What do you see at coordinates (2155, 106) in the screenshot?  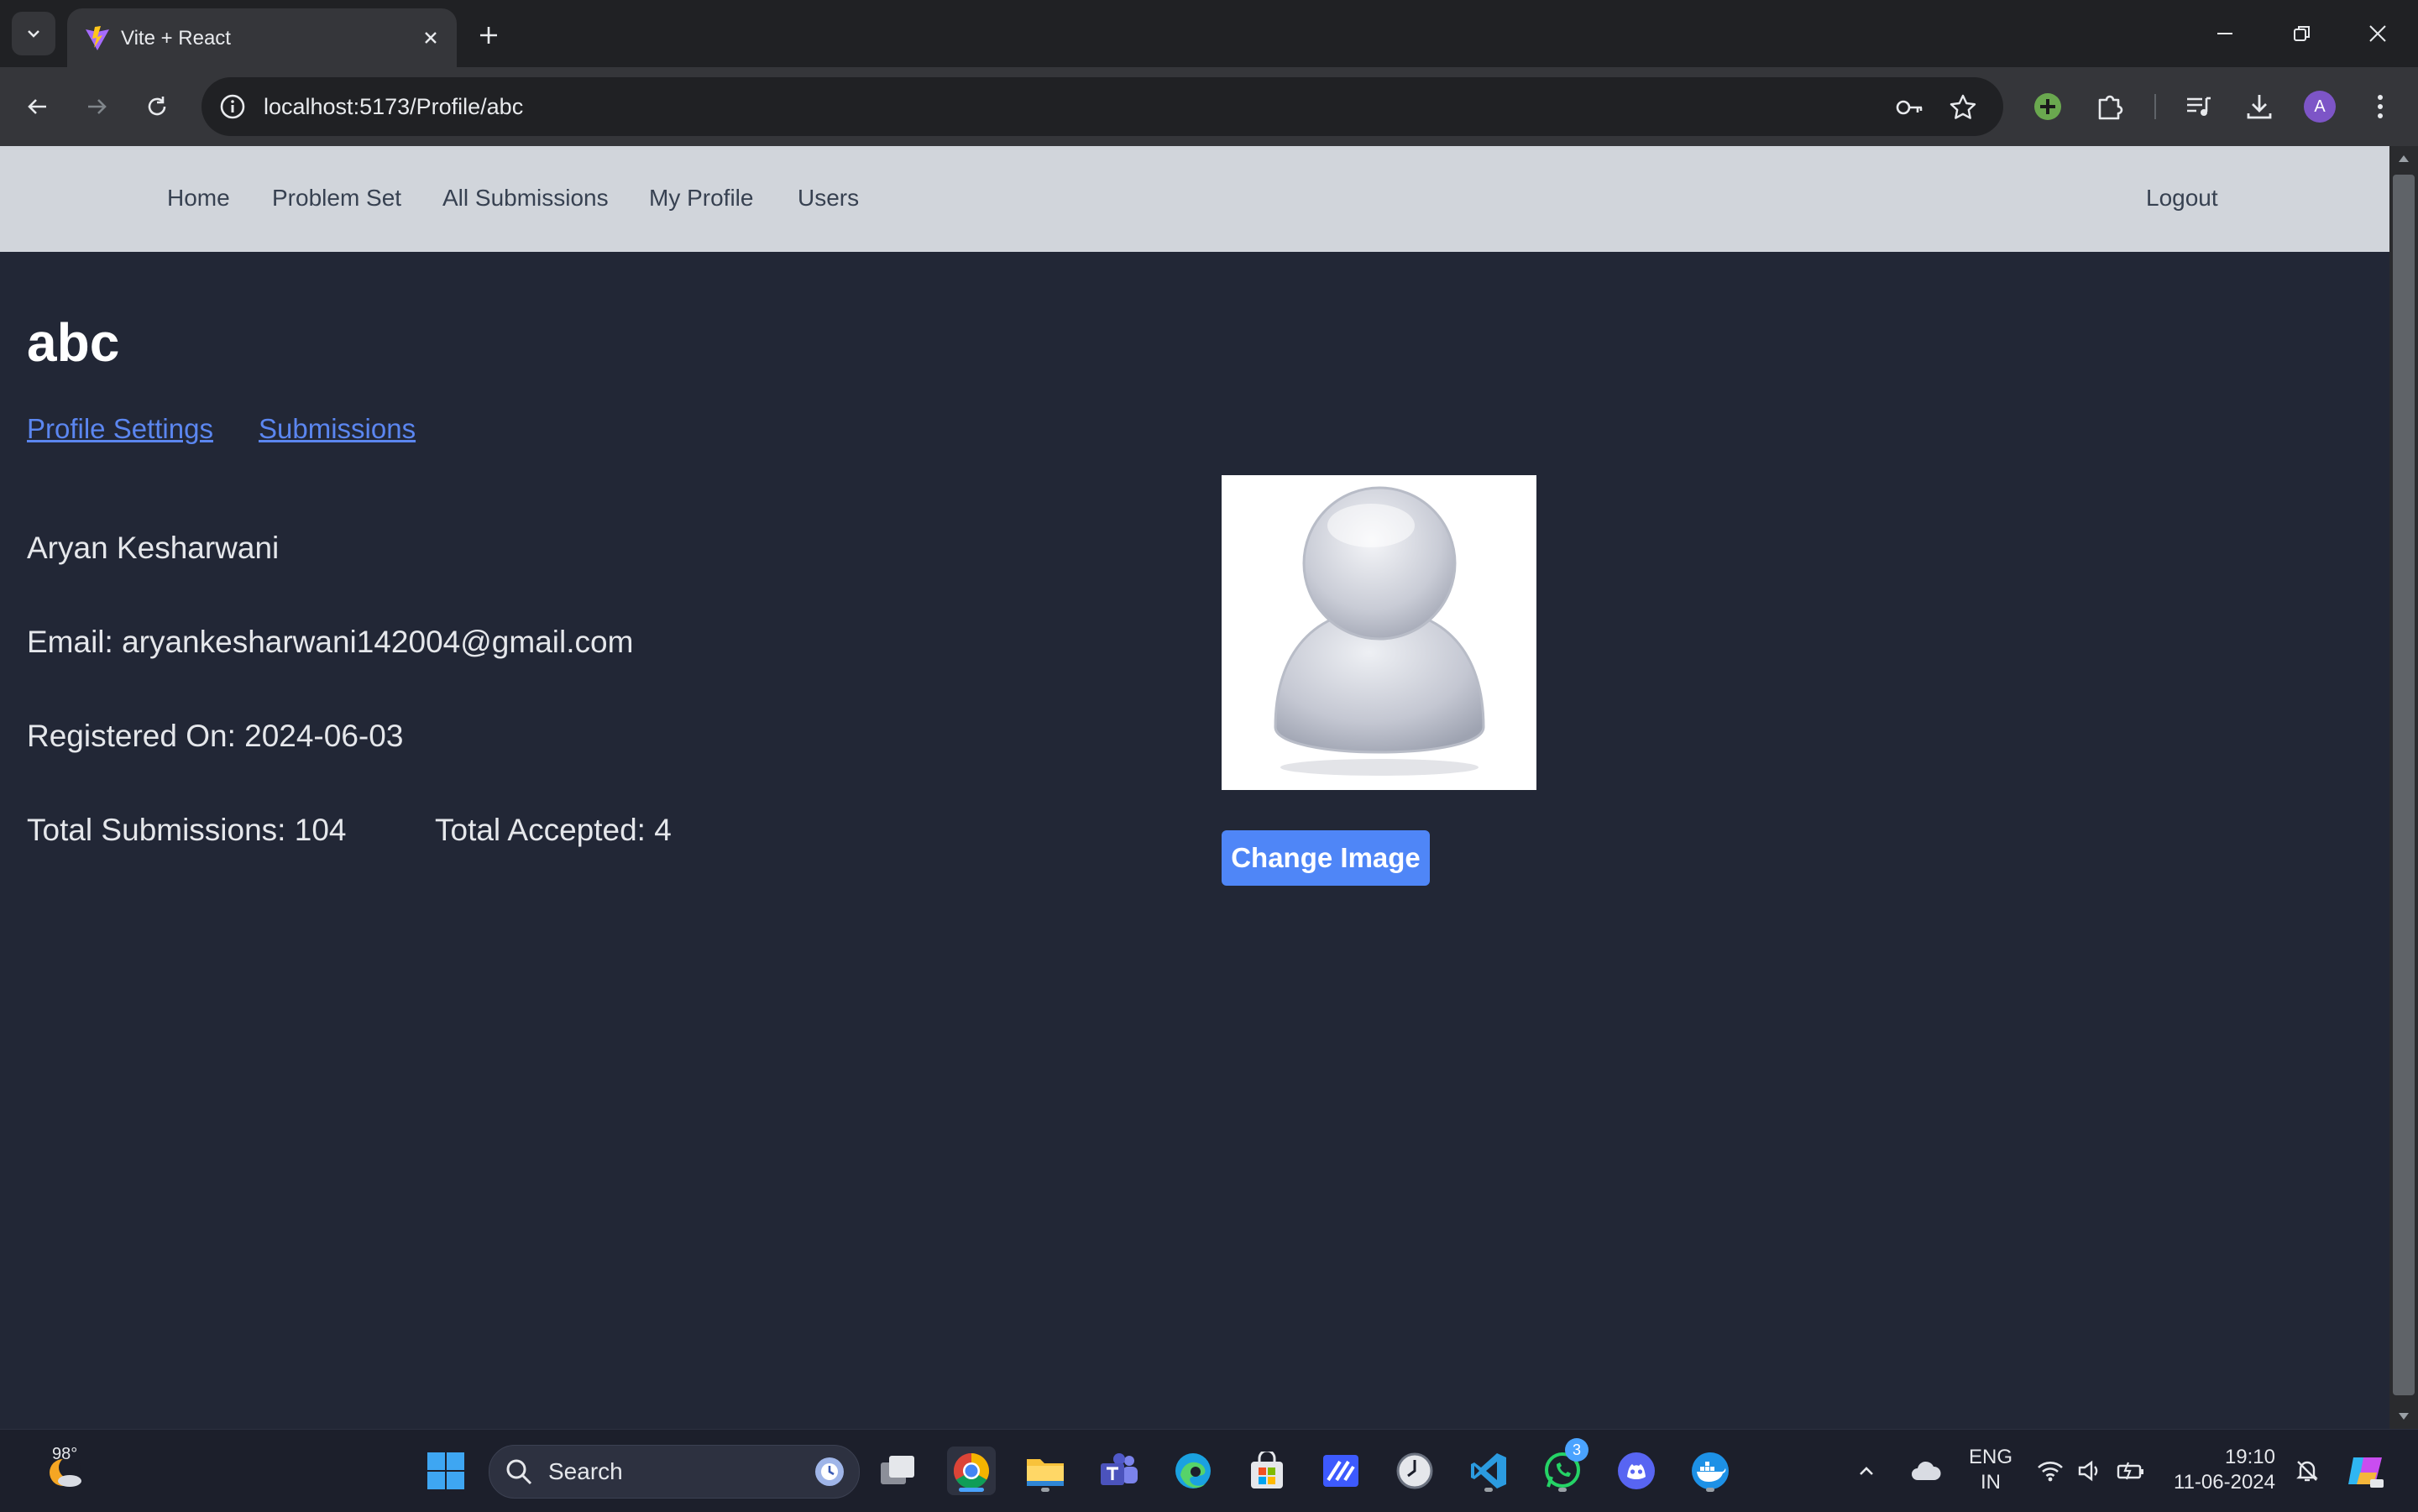 I see `toolbar-separator` at bounding box center [2155, 106].